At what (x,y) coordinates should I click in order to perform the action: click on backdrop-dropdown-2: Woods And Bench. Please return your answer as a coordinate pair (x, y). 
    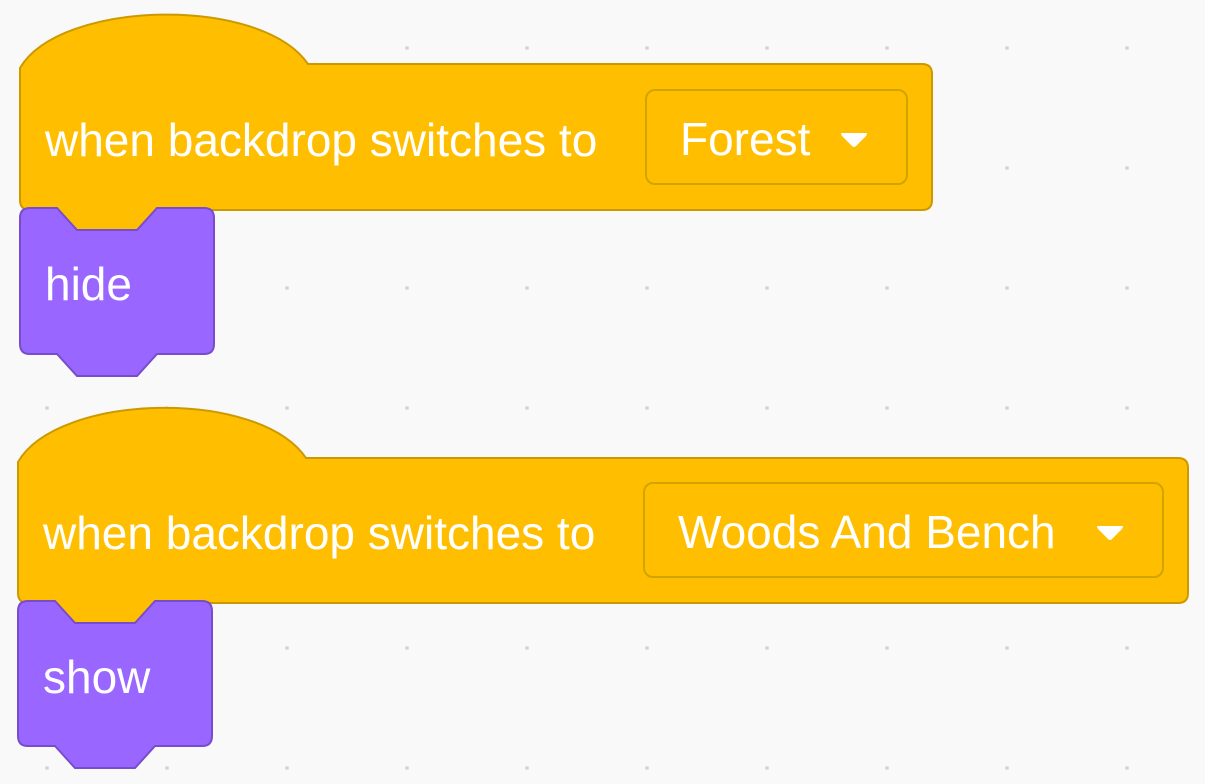
    Looking at the image, I should click on (903, 530).